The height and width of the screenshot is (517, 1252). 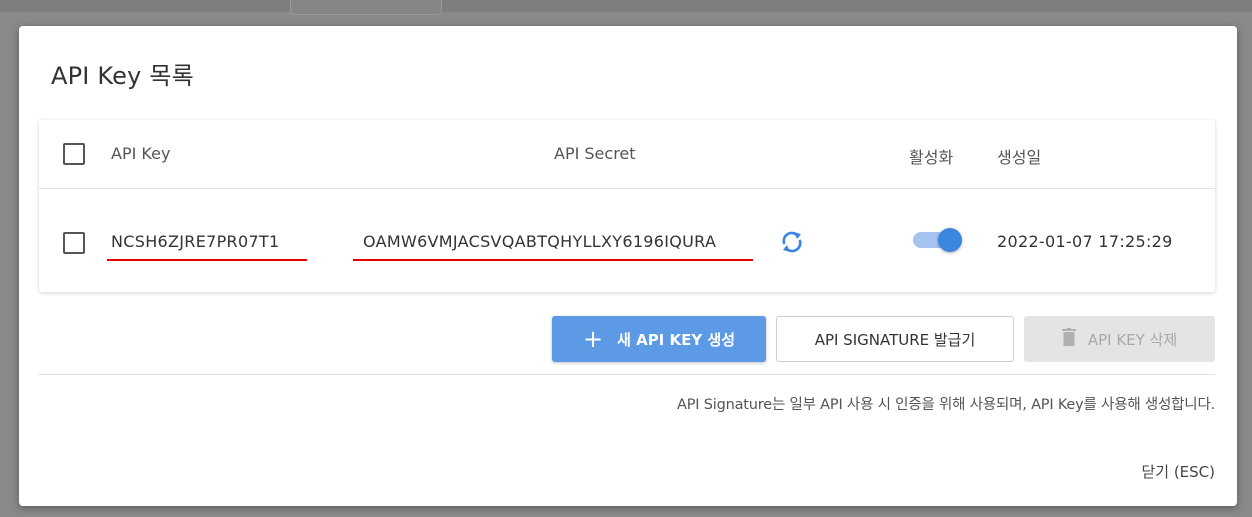 What do you see at coordinates (540, 241) in the screenshot?
I see `api-secret-value: OAMW6VMJACSVQABTQHYLLXY6196IQURA` at bounding box center [540, 241].